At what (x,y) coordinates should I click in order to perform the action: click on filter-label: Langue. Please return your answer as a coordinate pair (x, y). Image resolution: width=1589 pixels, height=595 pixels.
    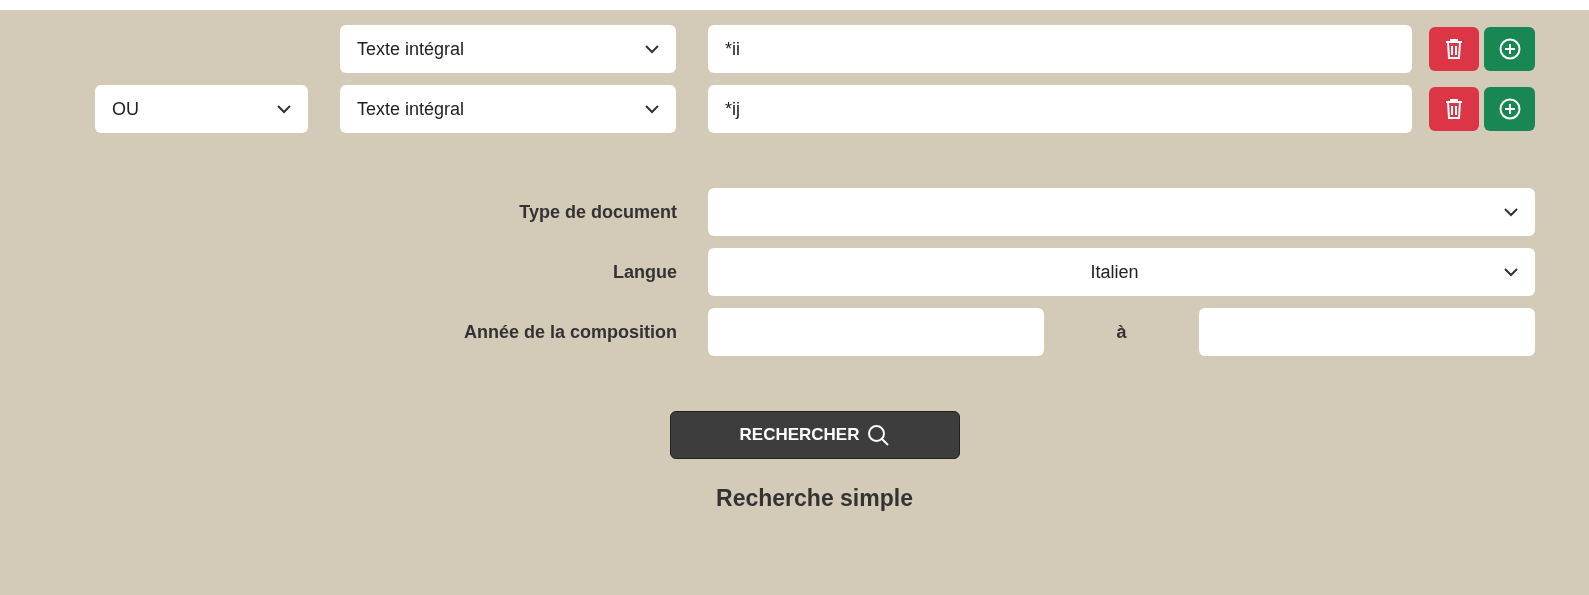
    Looking at the image, I should click on (644, 272).